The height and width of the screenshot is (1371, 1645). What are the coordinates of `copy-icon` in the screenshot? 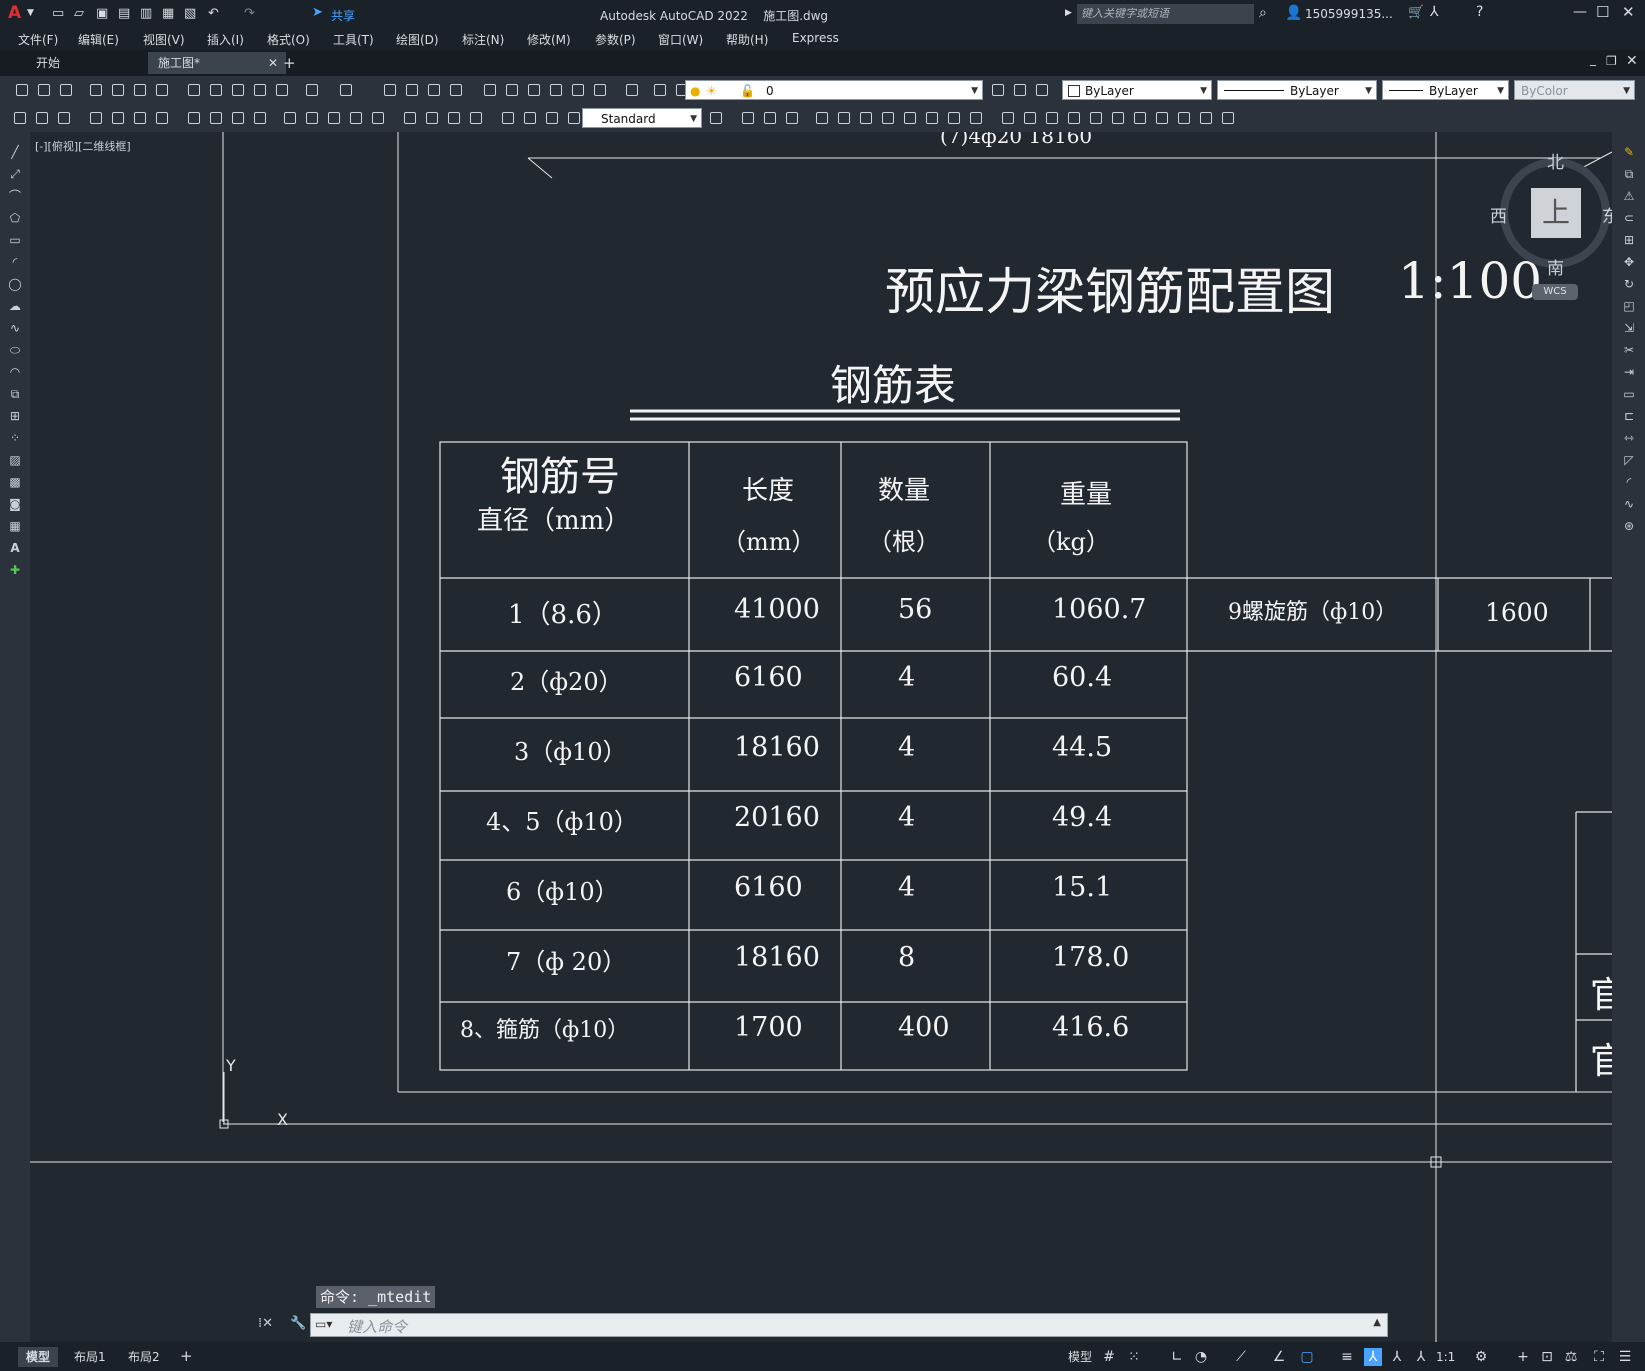 It's located at (216, 90).